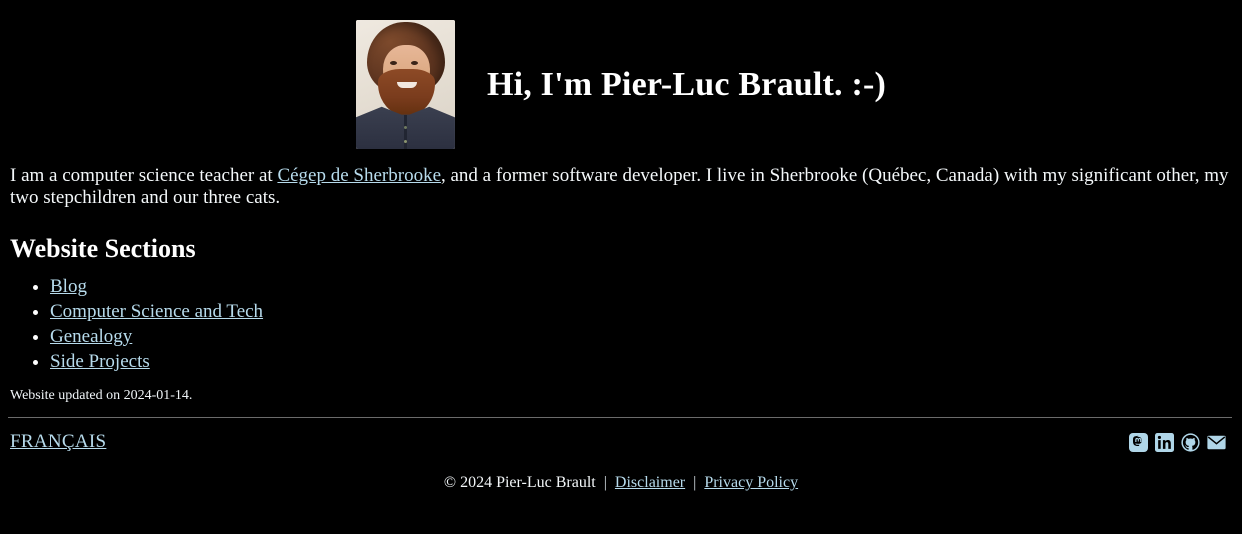 The height and width of the screenshot is (534, 1242). I want to click on privacy-policy-link: Privacy Policy, so click(751, 482).